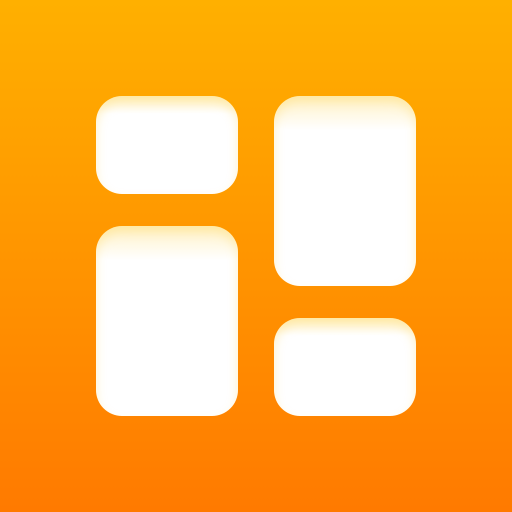  What do you see at coordinates (167, 145) in the screenshot?
I see `tile-top-left` at bounding box center [167, 145].